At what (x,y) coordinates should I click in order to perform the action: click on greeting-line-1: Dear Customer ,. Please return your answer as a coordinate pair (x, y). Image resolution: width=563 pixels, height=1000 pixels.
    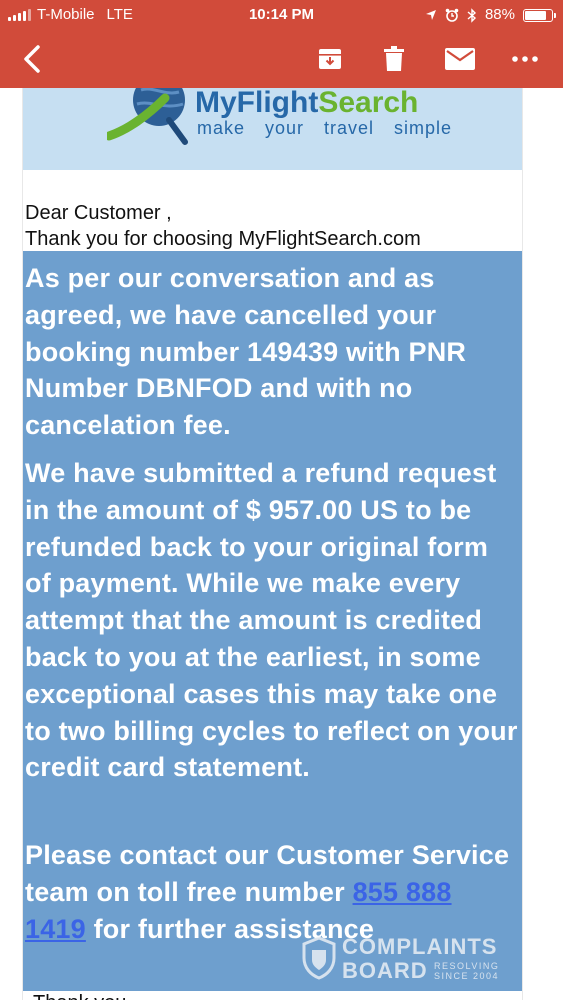
    Looking at the image, I should click on (98, 213).